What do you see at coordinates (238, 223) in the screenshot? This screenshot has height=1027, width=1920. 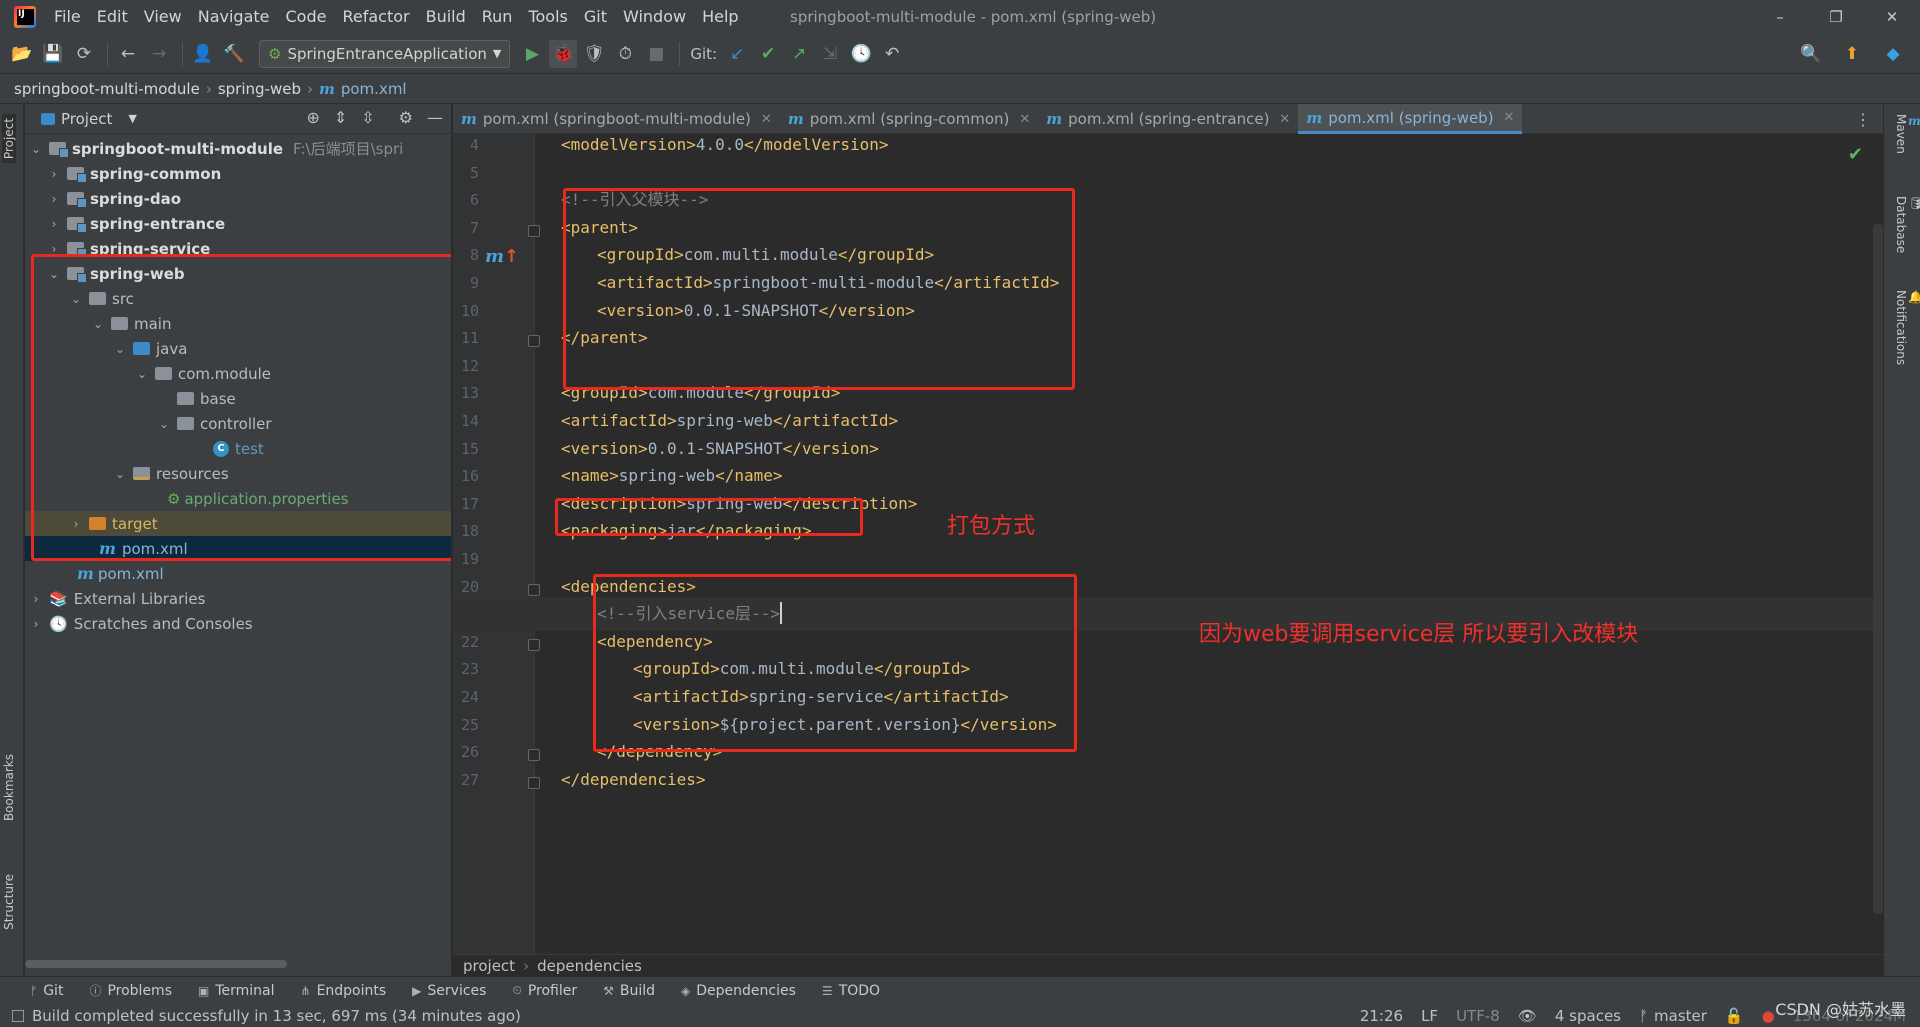 I see `tree-item-spring-entrance: › spring-entrance` at bounding box center [238, 223].